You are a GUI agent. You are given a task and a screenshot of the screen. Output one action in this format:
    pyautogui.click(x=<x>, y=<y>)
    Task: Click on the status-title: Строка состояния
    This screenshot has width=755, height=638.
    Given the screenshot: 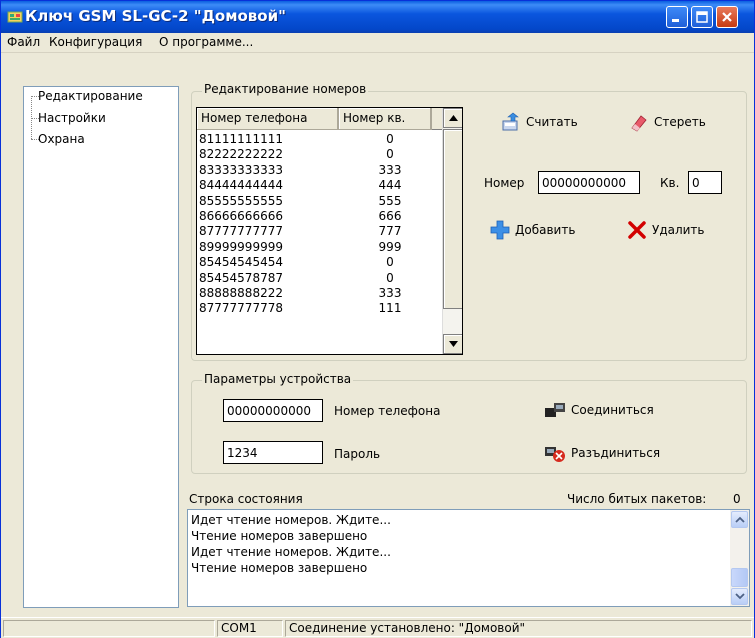 What is the action you would take?
    pyautogui.click(x=246, y=499)
    